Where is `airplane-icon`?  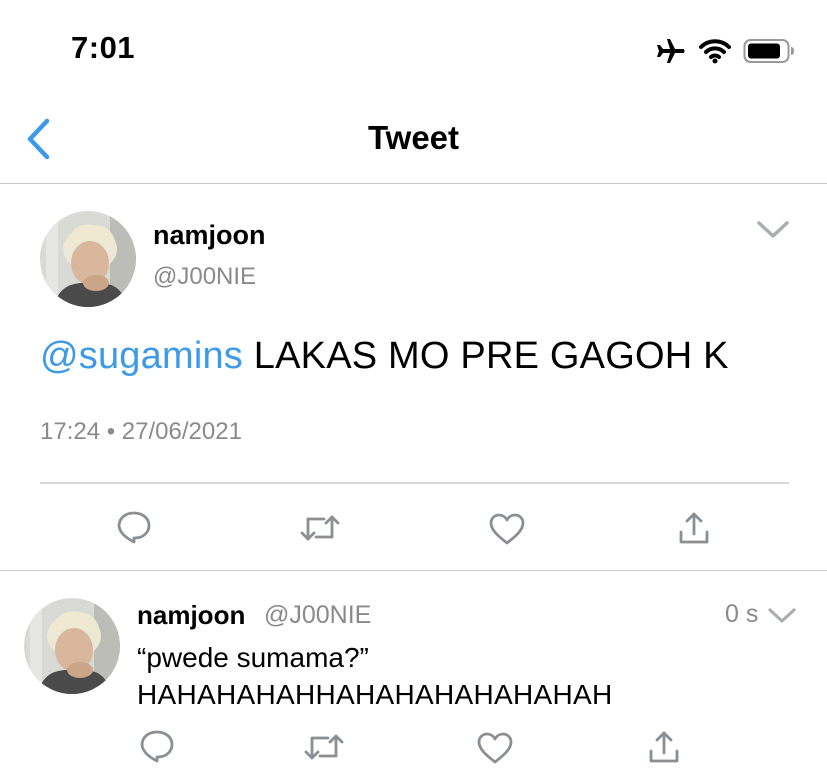
airplane-icon is located at coordinates (670, 51).